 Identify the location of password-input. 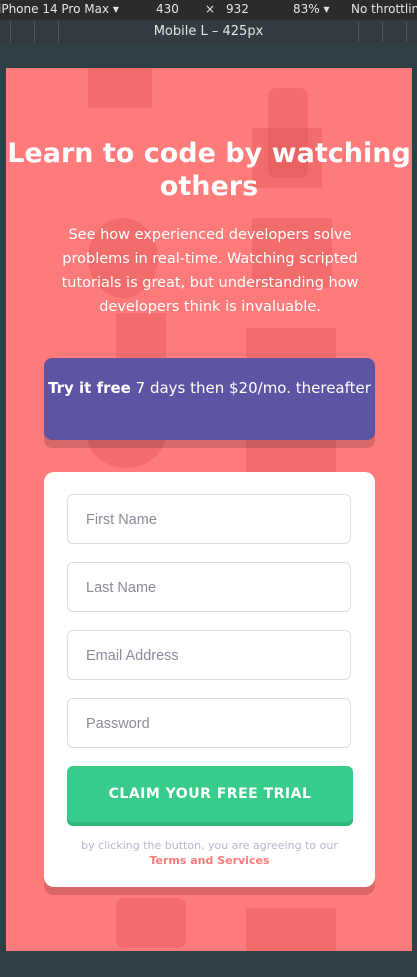
(211, 724).